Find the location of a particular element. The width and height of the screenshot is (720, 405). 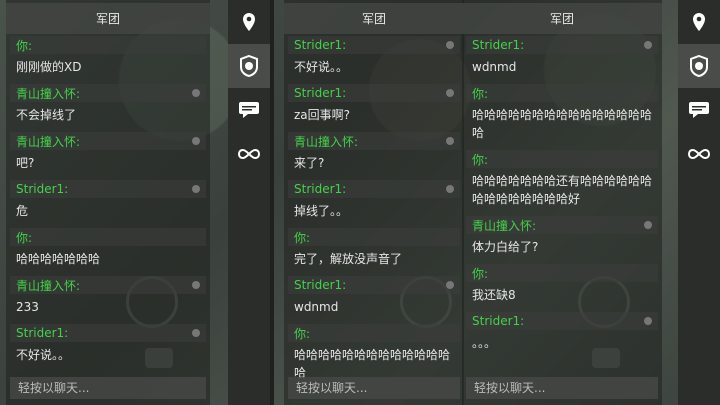

chat-message: Strider1: 危 is located at coordinates (108, 204).